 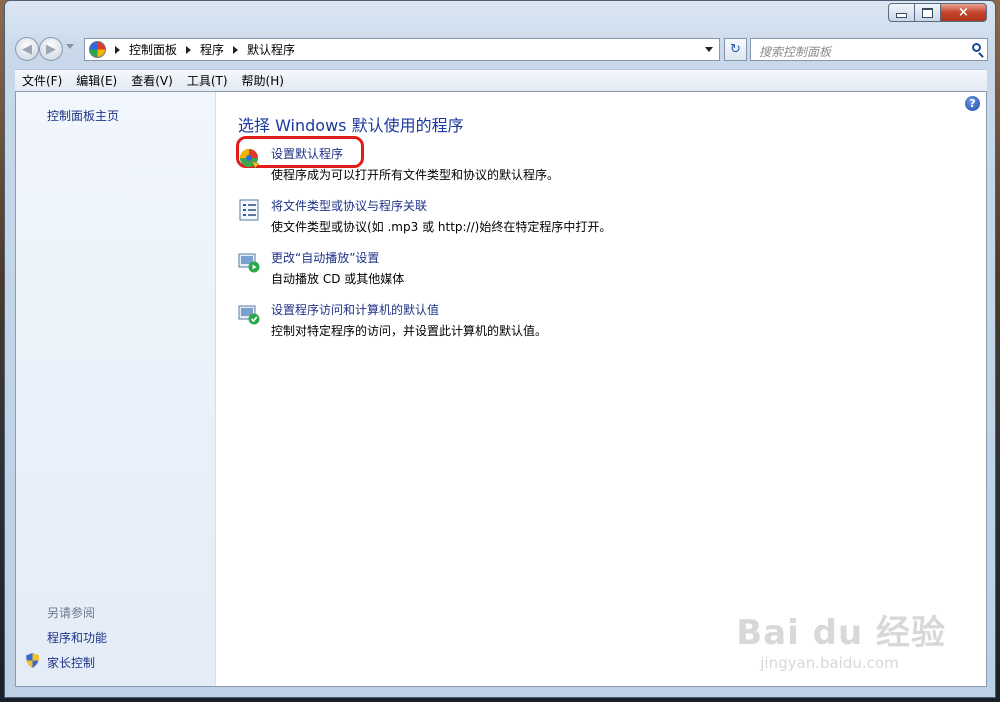 I want to click on back-arrow-icon: ◀, so click(x=27, y=49).